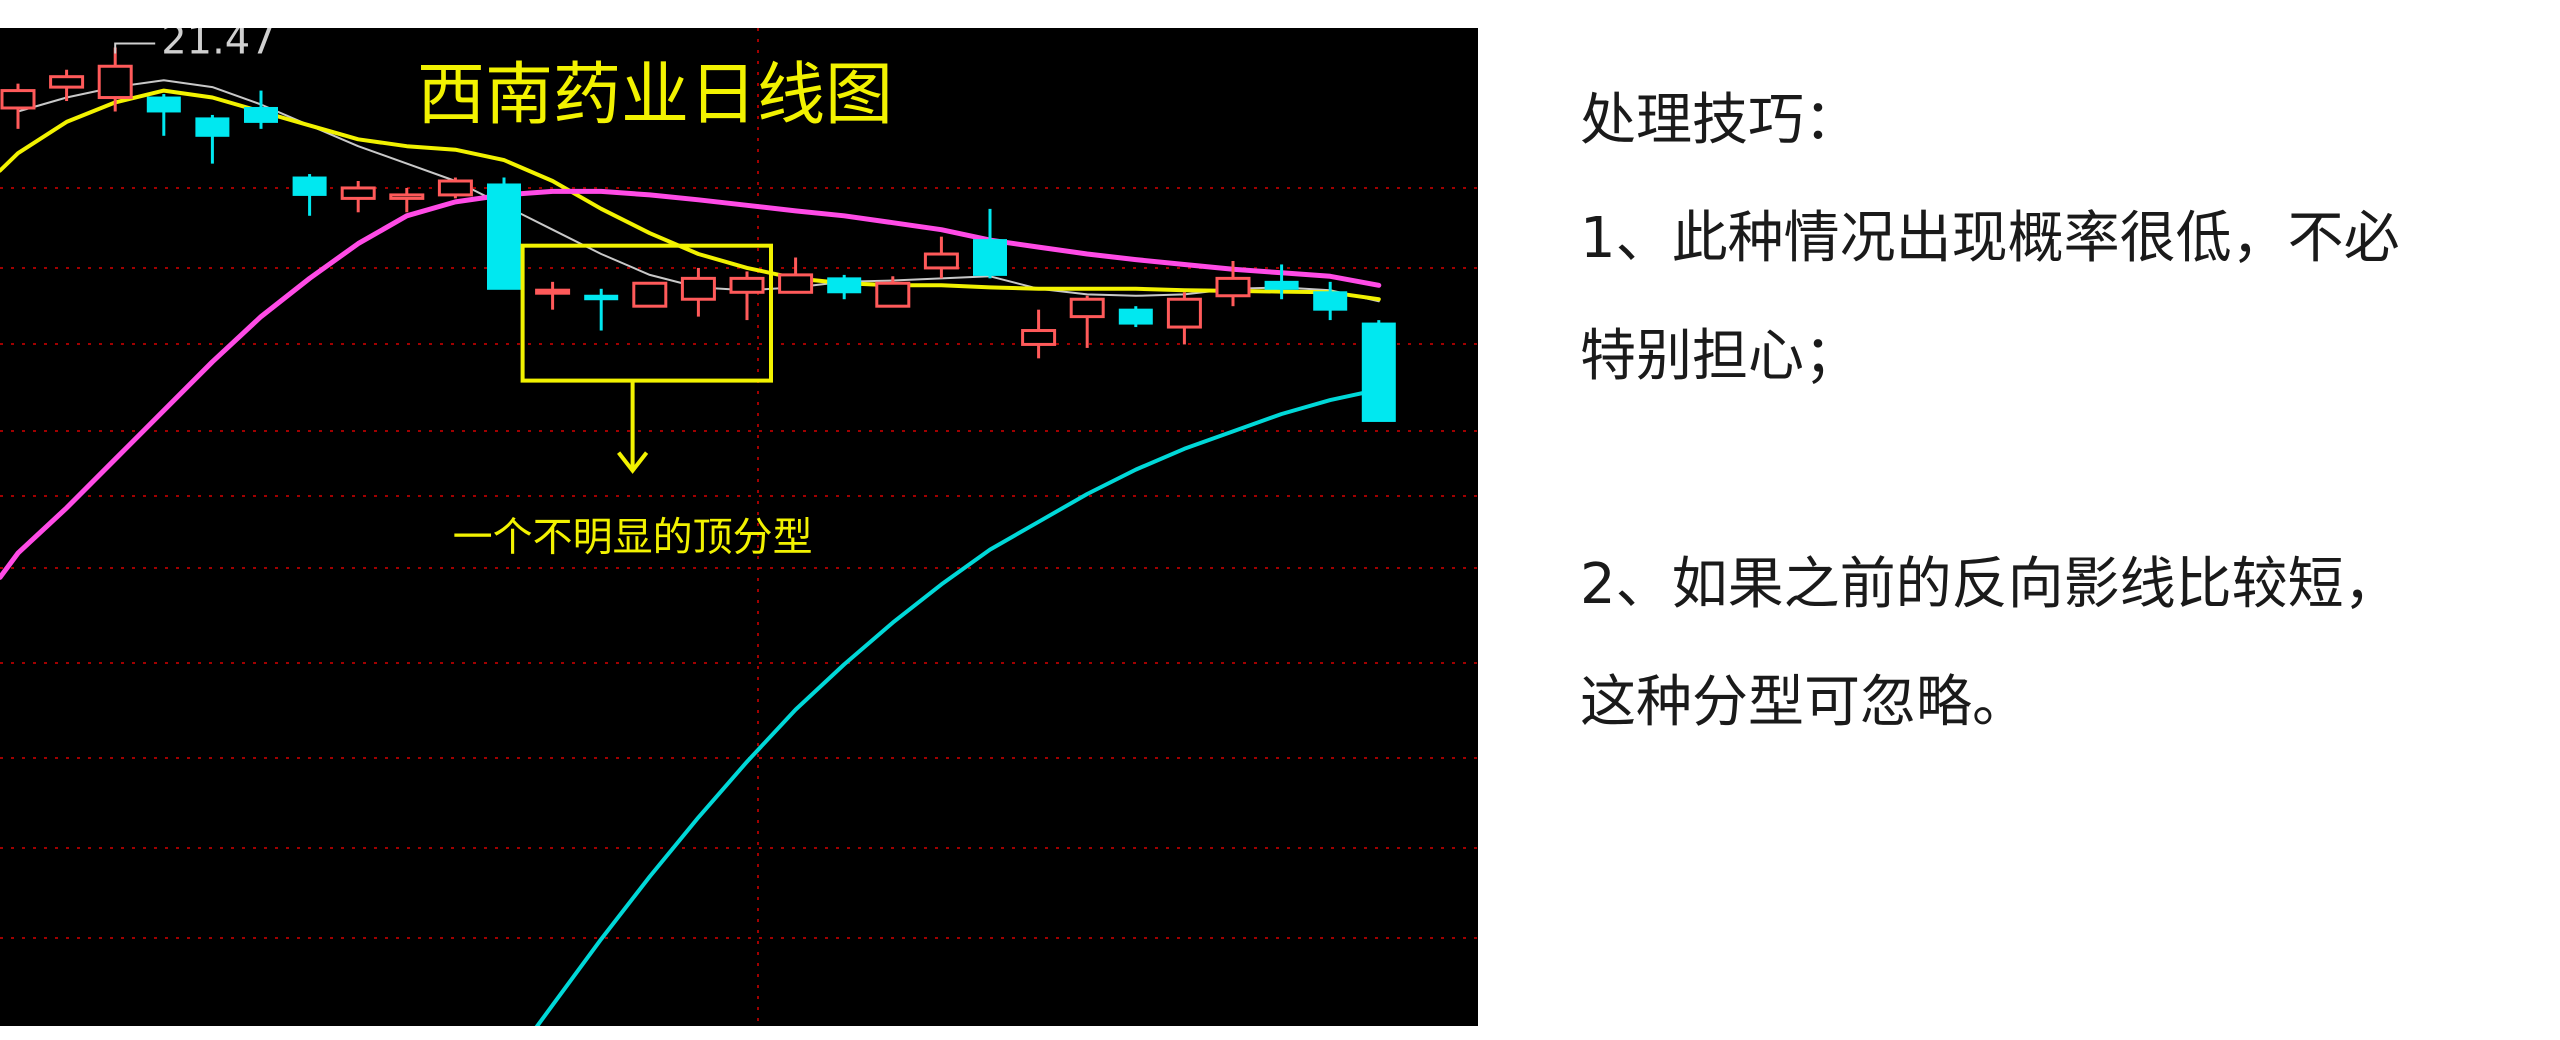  I want to click on max-price-label: 21.47, so click(218, 45).